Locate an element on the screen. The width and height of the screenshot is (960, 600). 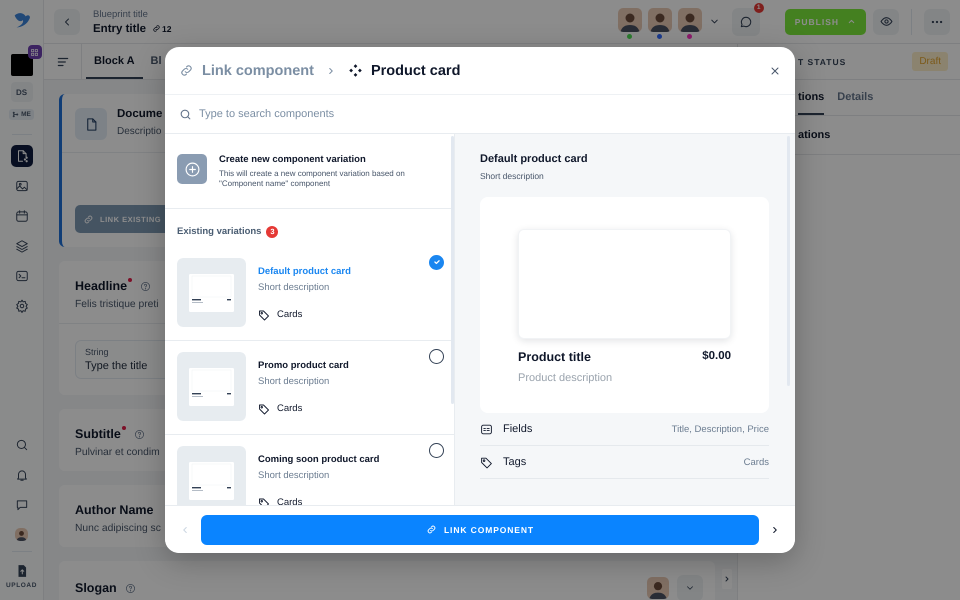
chevron-right-icon is located at coordinates (727, 579).